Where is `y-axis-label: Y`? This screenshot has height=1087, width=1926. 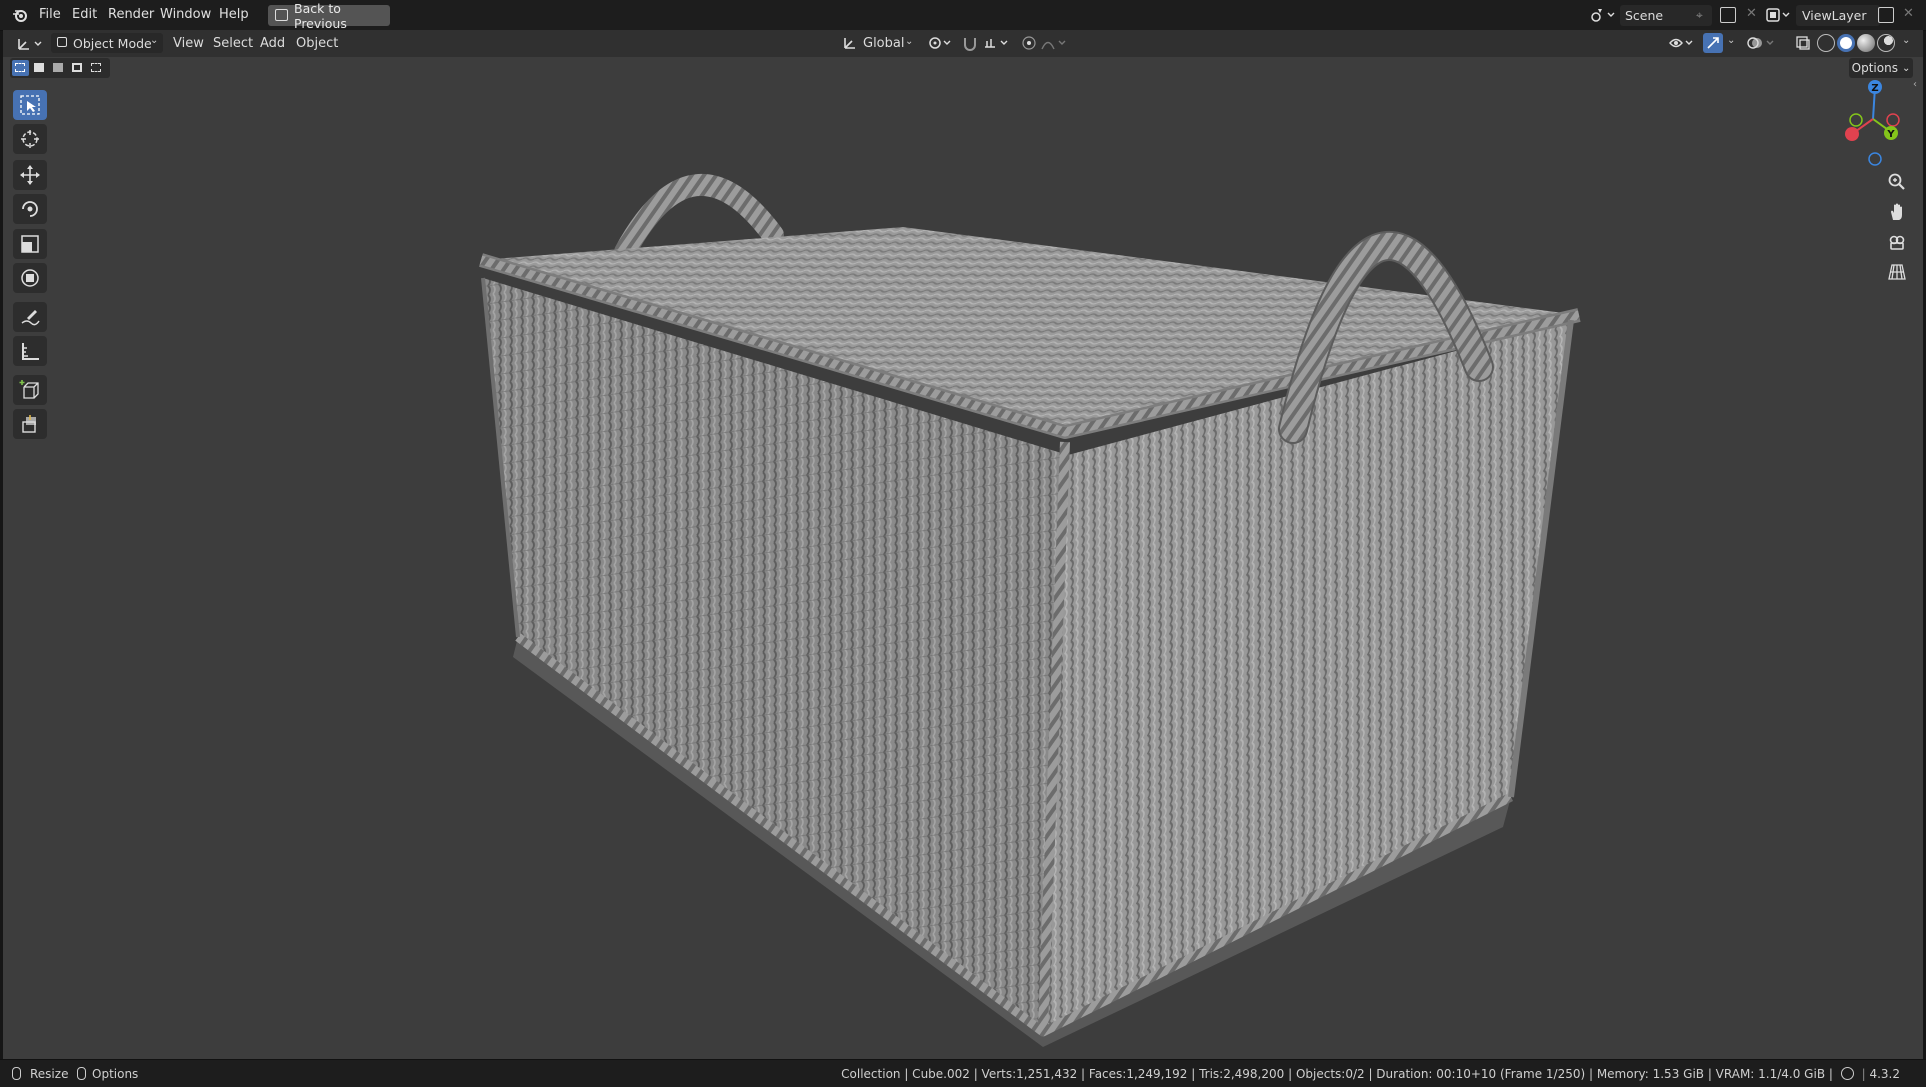 y-axis-label: Y is located at coordinates (1890, 134).